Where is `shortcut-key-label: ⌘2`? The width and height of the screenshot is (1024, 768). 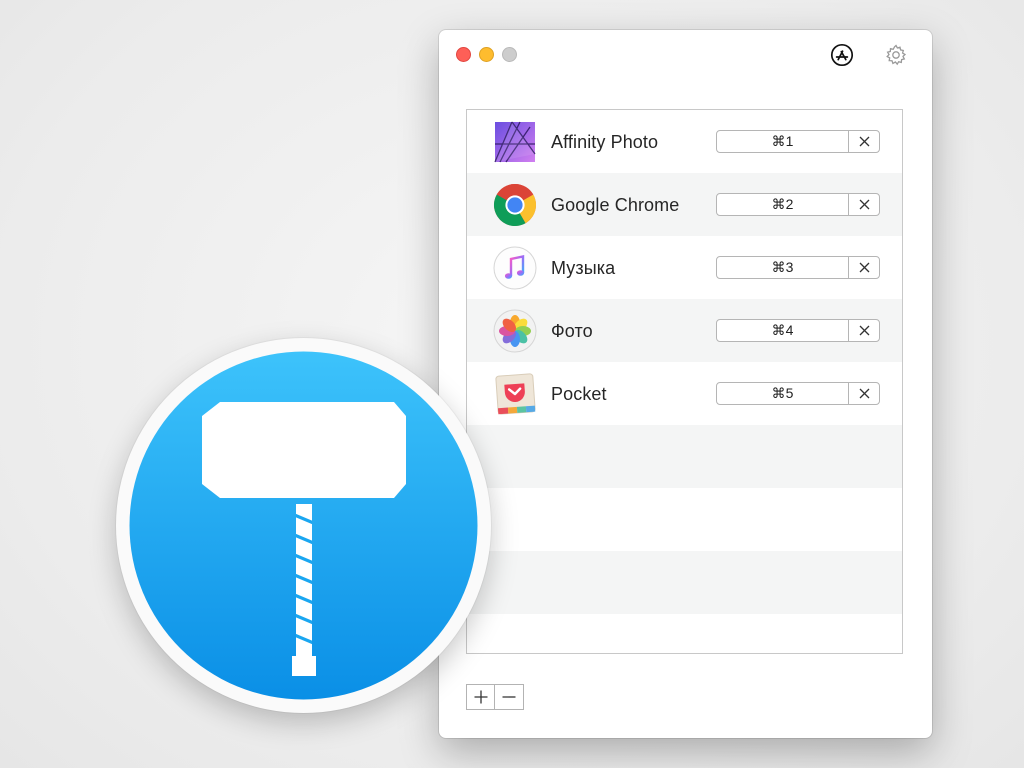
shortcut-key-label: ⌘2 is located at coordinates (783, 204).